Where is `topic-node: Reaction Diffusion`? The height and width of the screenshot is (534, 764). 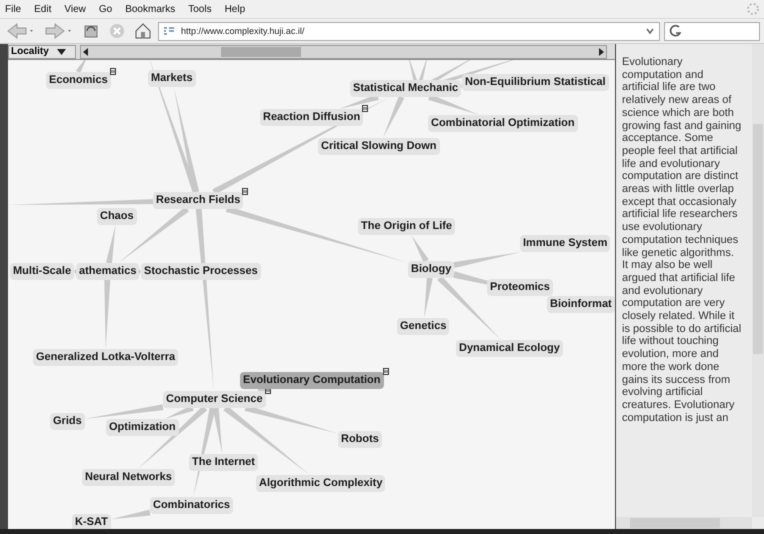 topic-node: Reaction Diffusion is located at coordinates (312, 117).